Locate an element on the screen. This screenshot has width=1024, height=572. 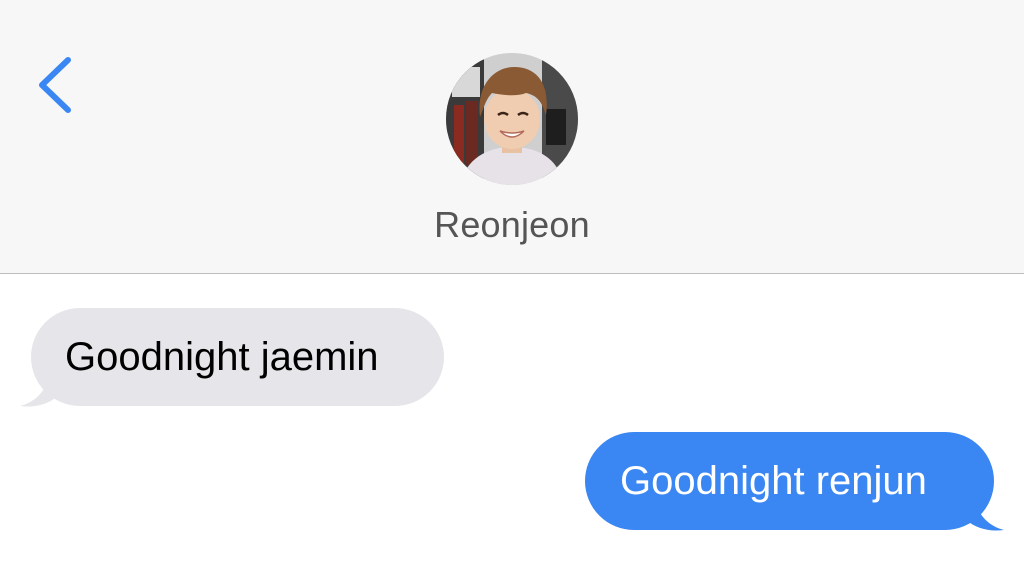
message-text: Goodnight jaemin is located at coordinates (222, 357).